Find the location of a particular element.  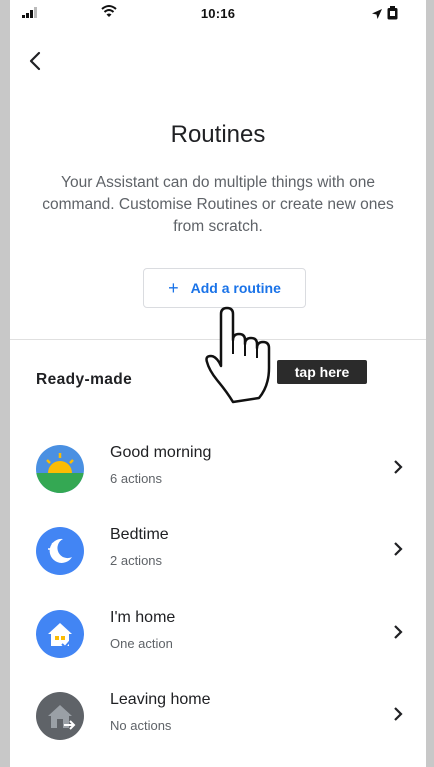

routine-actions: 2 actions is located at coordinates (136, 560).